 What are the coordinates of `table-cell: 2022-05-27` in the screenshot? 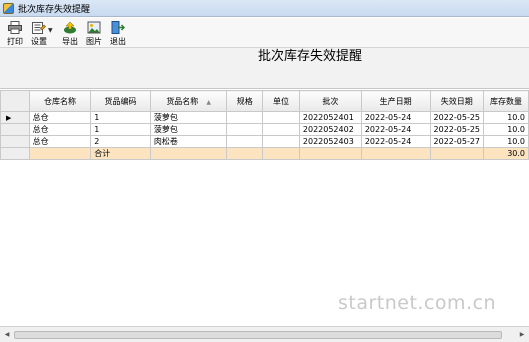 It's located at (457, 141).